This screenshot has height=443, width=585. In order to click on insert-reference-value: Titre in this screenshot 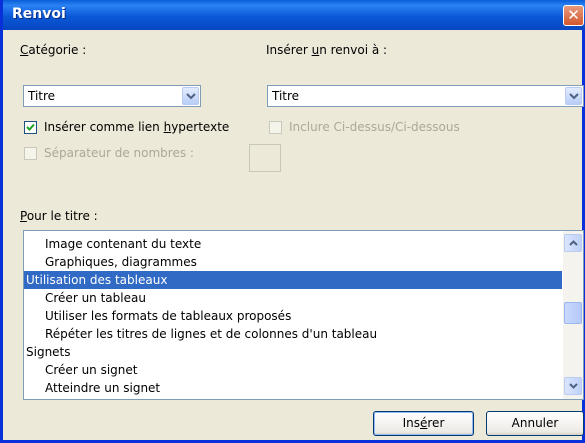, I will do `click(286, 96)`.